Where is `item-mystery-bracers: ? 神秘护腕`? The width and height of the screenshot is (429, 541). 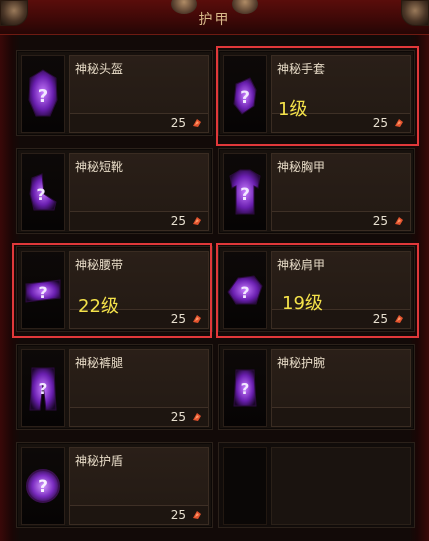 item-mystery-bracers: ? 神秘护腕 is located at coordinates (316, 387).